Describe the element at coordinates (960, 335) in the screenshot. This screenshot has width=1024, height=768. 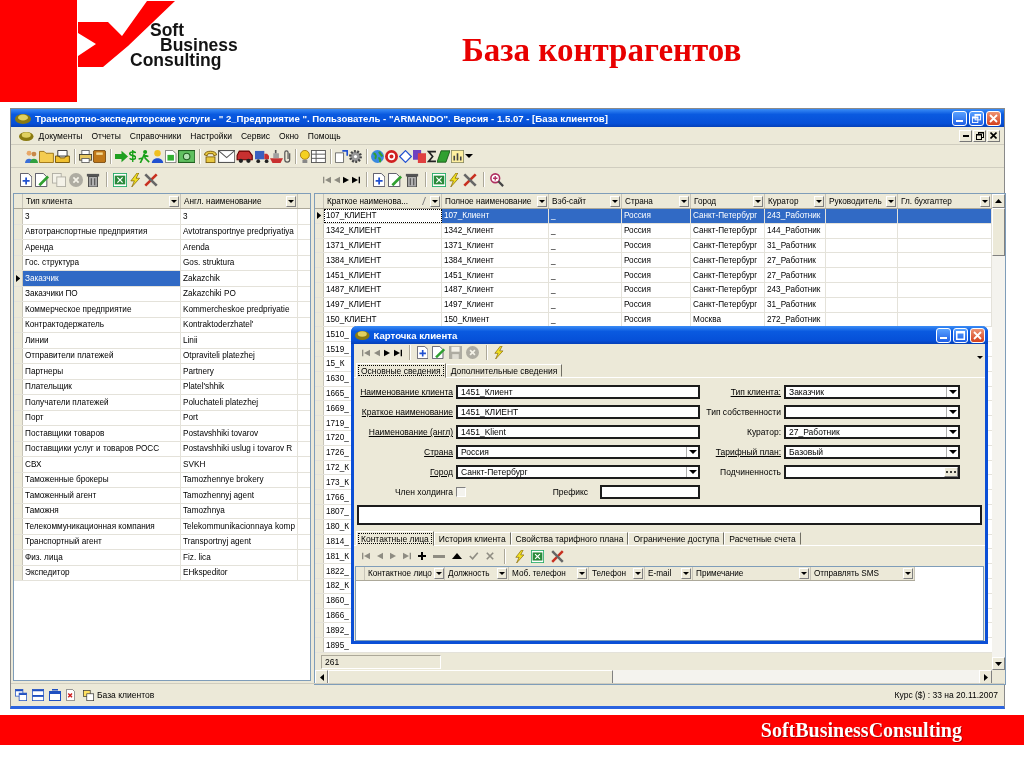
I see `maximize-button` at that location.